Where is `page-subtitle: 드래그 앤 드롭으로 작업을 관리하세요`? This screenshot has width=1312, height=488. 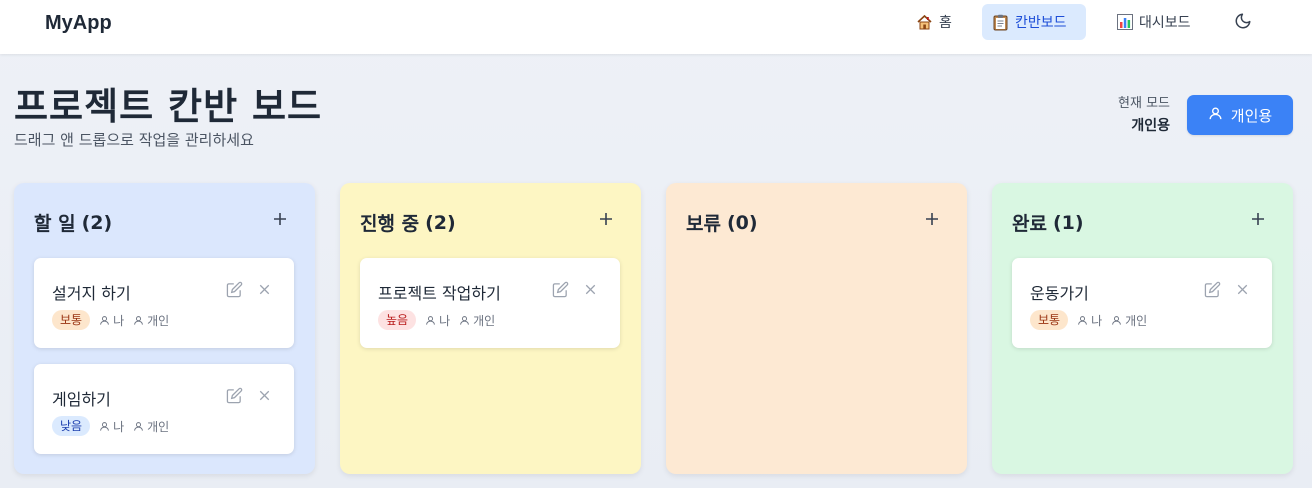
page-subtitle: 드래그 앤 드롭으로 작업을 관리하세요 is located at coordinates (134, 140).